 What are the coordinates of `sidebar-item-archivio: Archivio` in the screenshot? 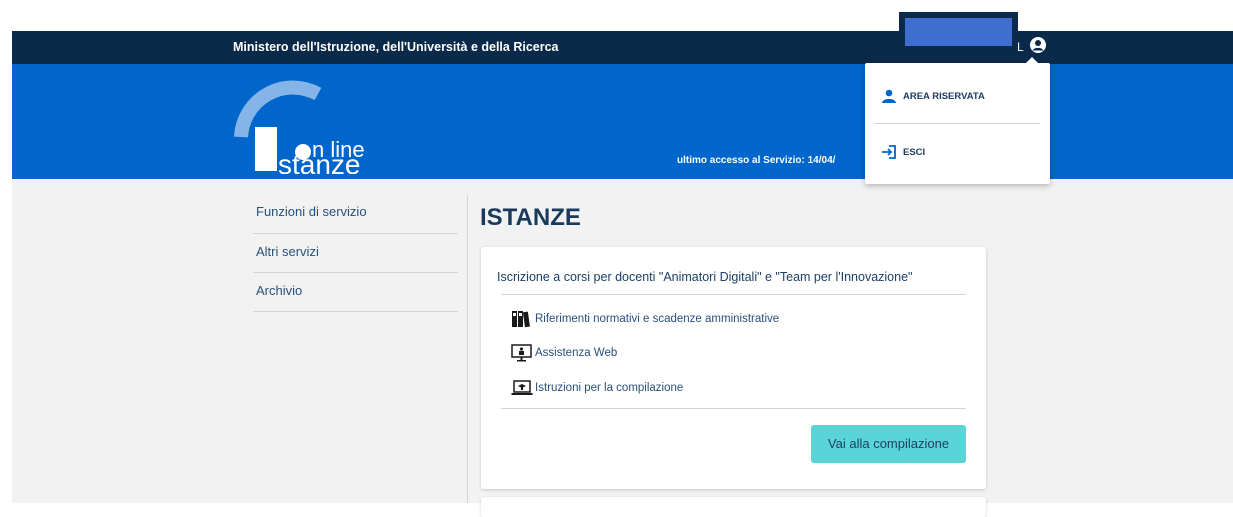 It's located at (355, 292).